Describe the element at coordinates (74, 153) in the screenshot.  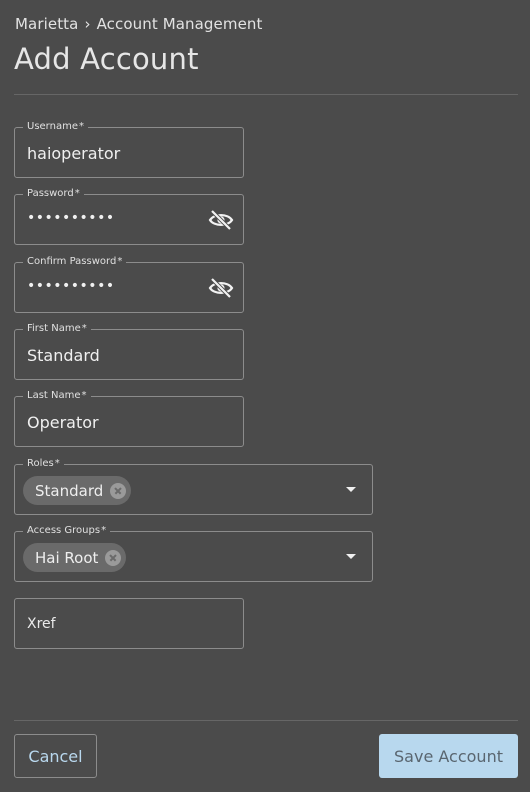
I see `username-value: haioperator` at that location.